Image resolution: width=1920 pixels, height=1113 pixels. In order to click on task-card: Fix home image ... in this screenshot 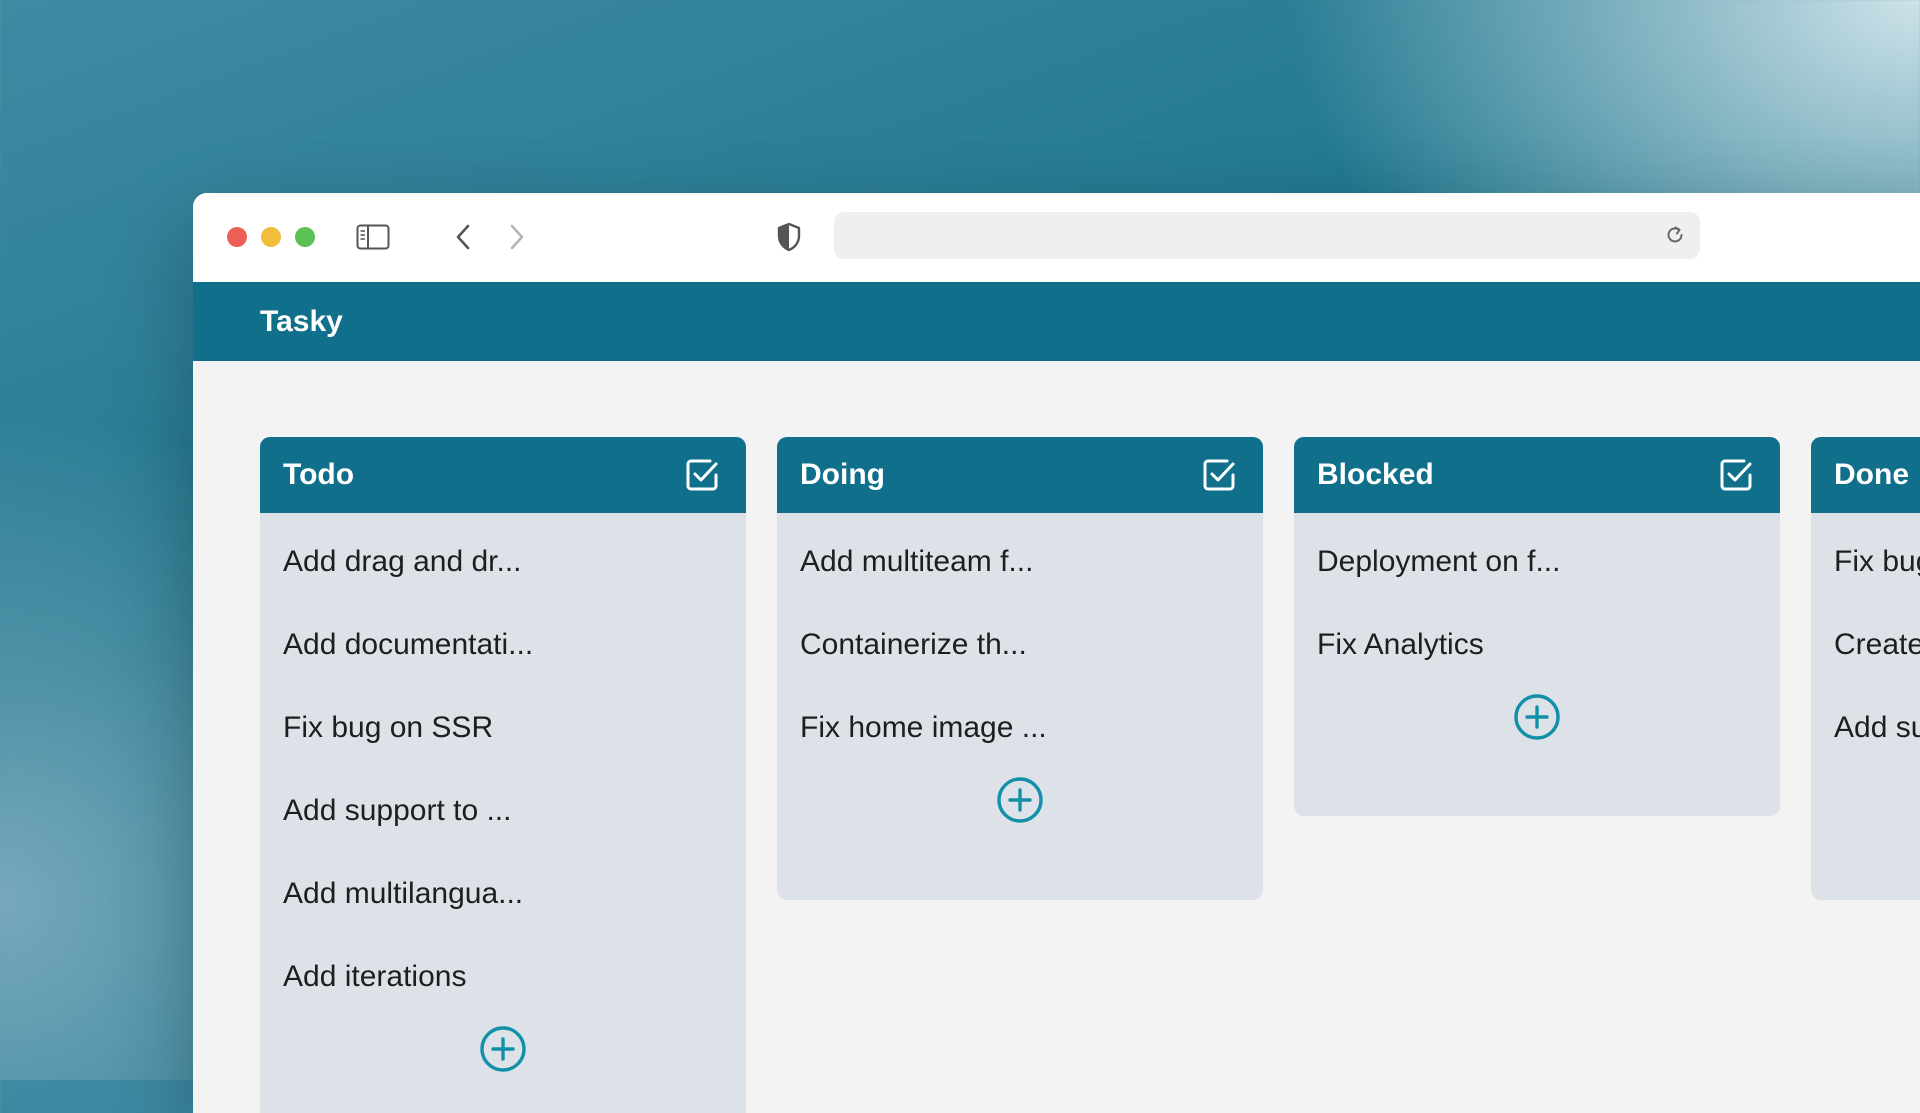, I will do `click(1020, 724)`.